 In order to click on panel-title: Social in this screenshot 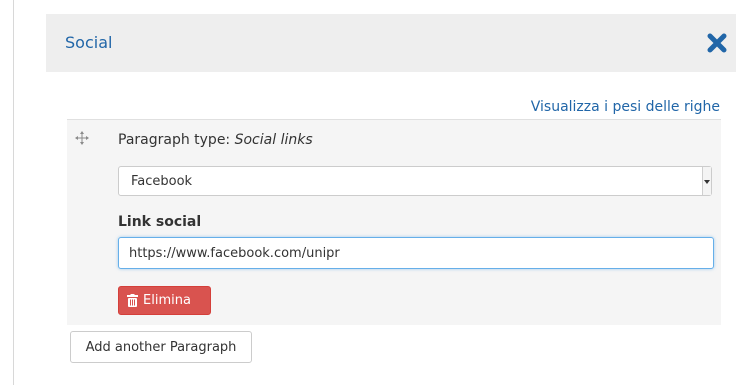, I will do `click(89, 42)`.